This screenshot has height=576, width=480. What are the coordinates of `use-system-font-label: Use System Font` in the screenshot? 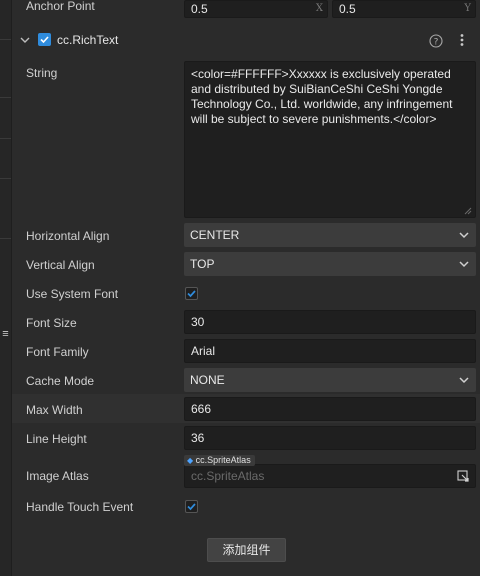 It's located at (72, 294).